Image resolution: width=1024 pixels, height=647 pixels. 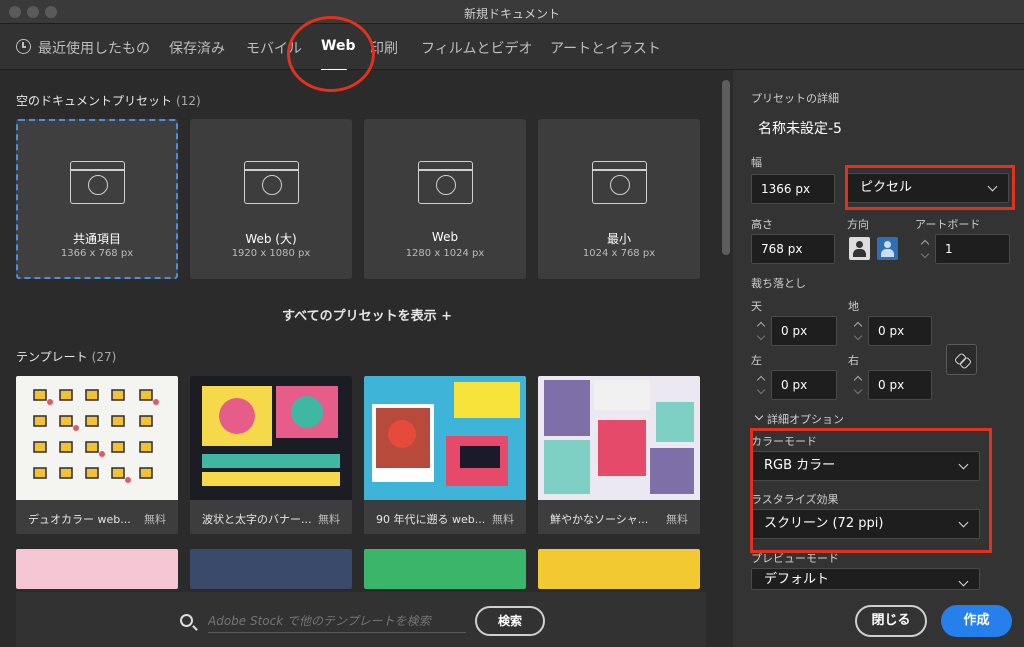 What do you see at coordinates (445, 237) in the screenshot?
I see `preset-name: Web` at bounding box center [445, 237].